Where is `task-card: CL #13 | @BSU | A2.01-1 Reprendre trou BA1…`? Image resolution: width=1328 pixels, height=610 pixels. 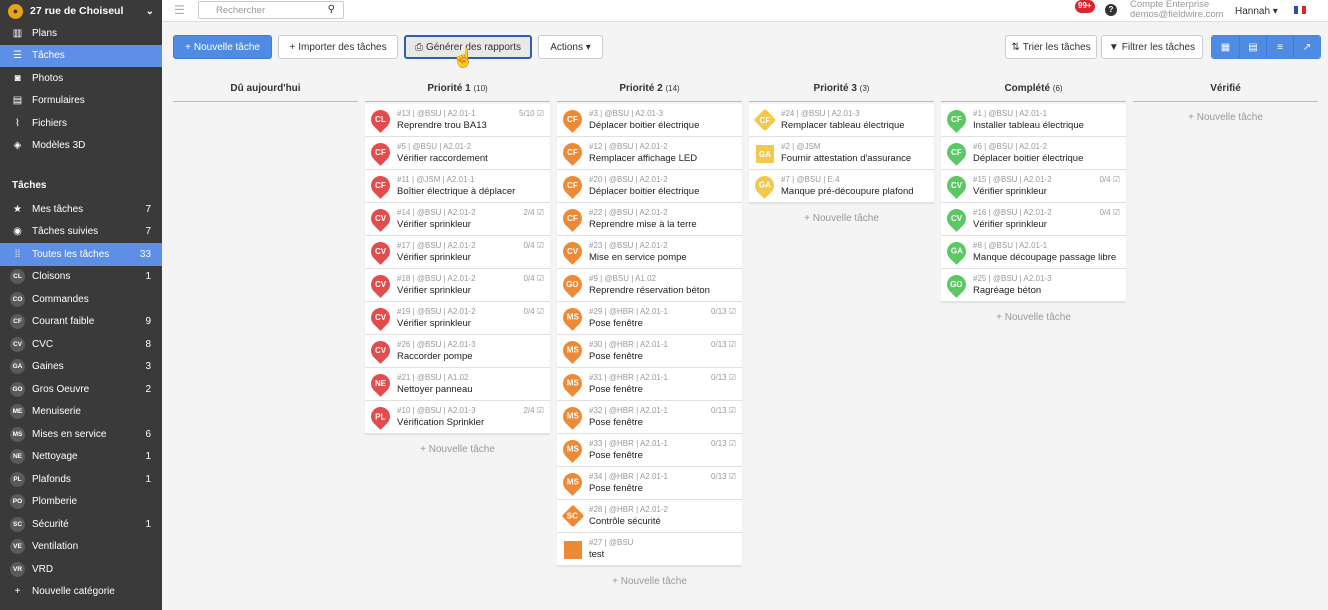
task-card: CL #13 | @BSU | A2.01-1 Reprendre trou BA1… is located at coordinates (457, 120).